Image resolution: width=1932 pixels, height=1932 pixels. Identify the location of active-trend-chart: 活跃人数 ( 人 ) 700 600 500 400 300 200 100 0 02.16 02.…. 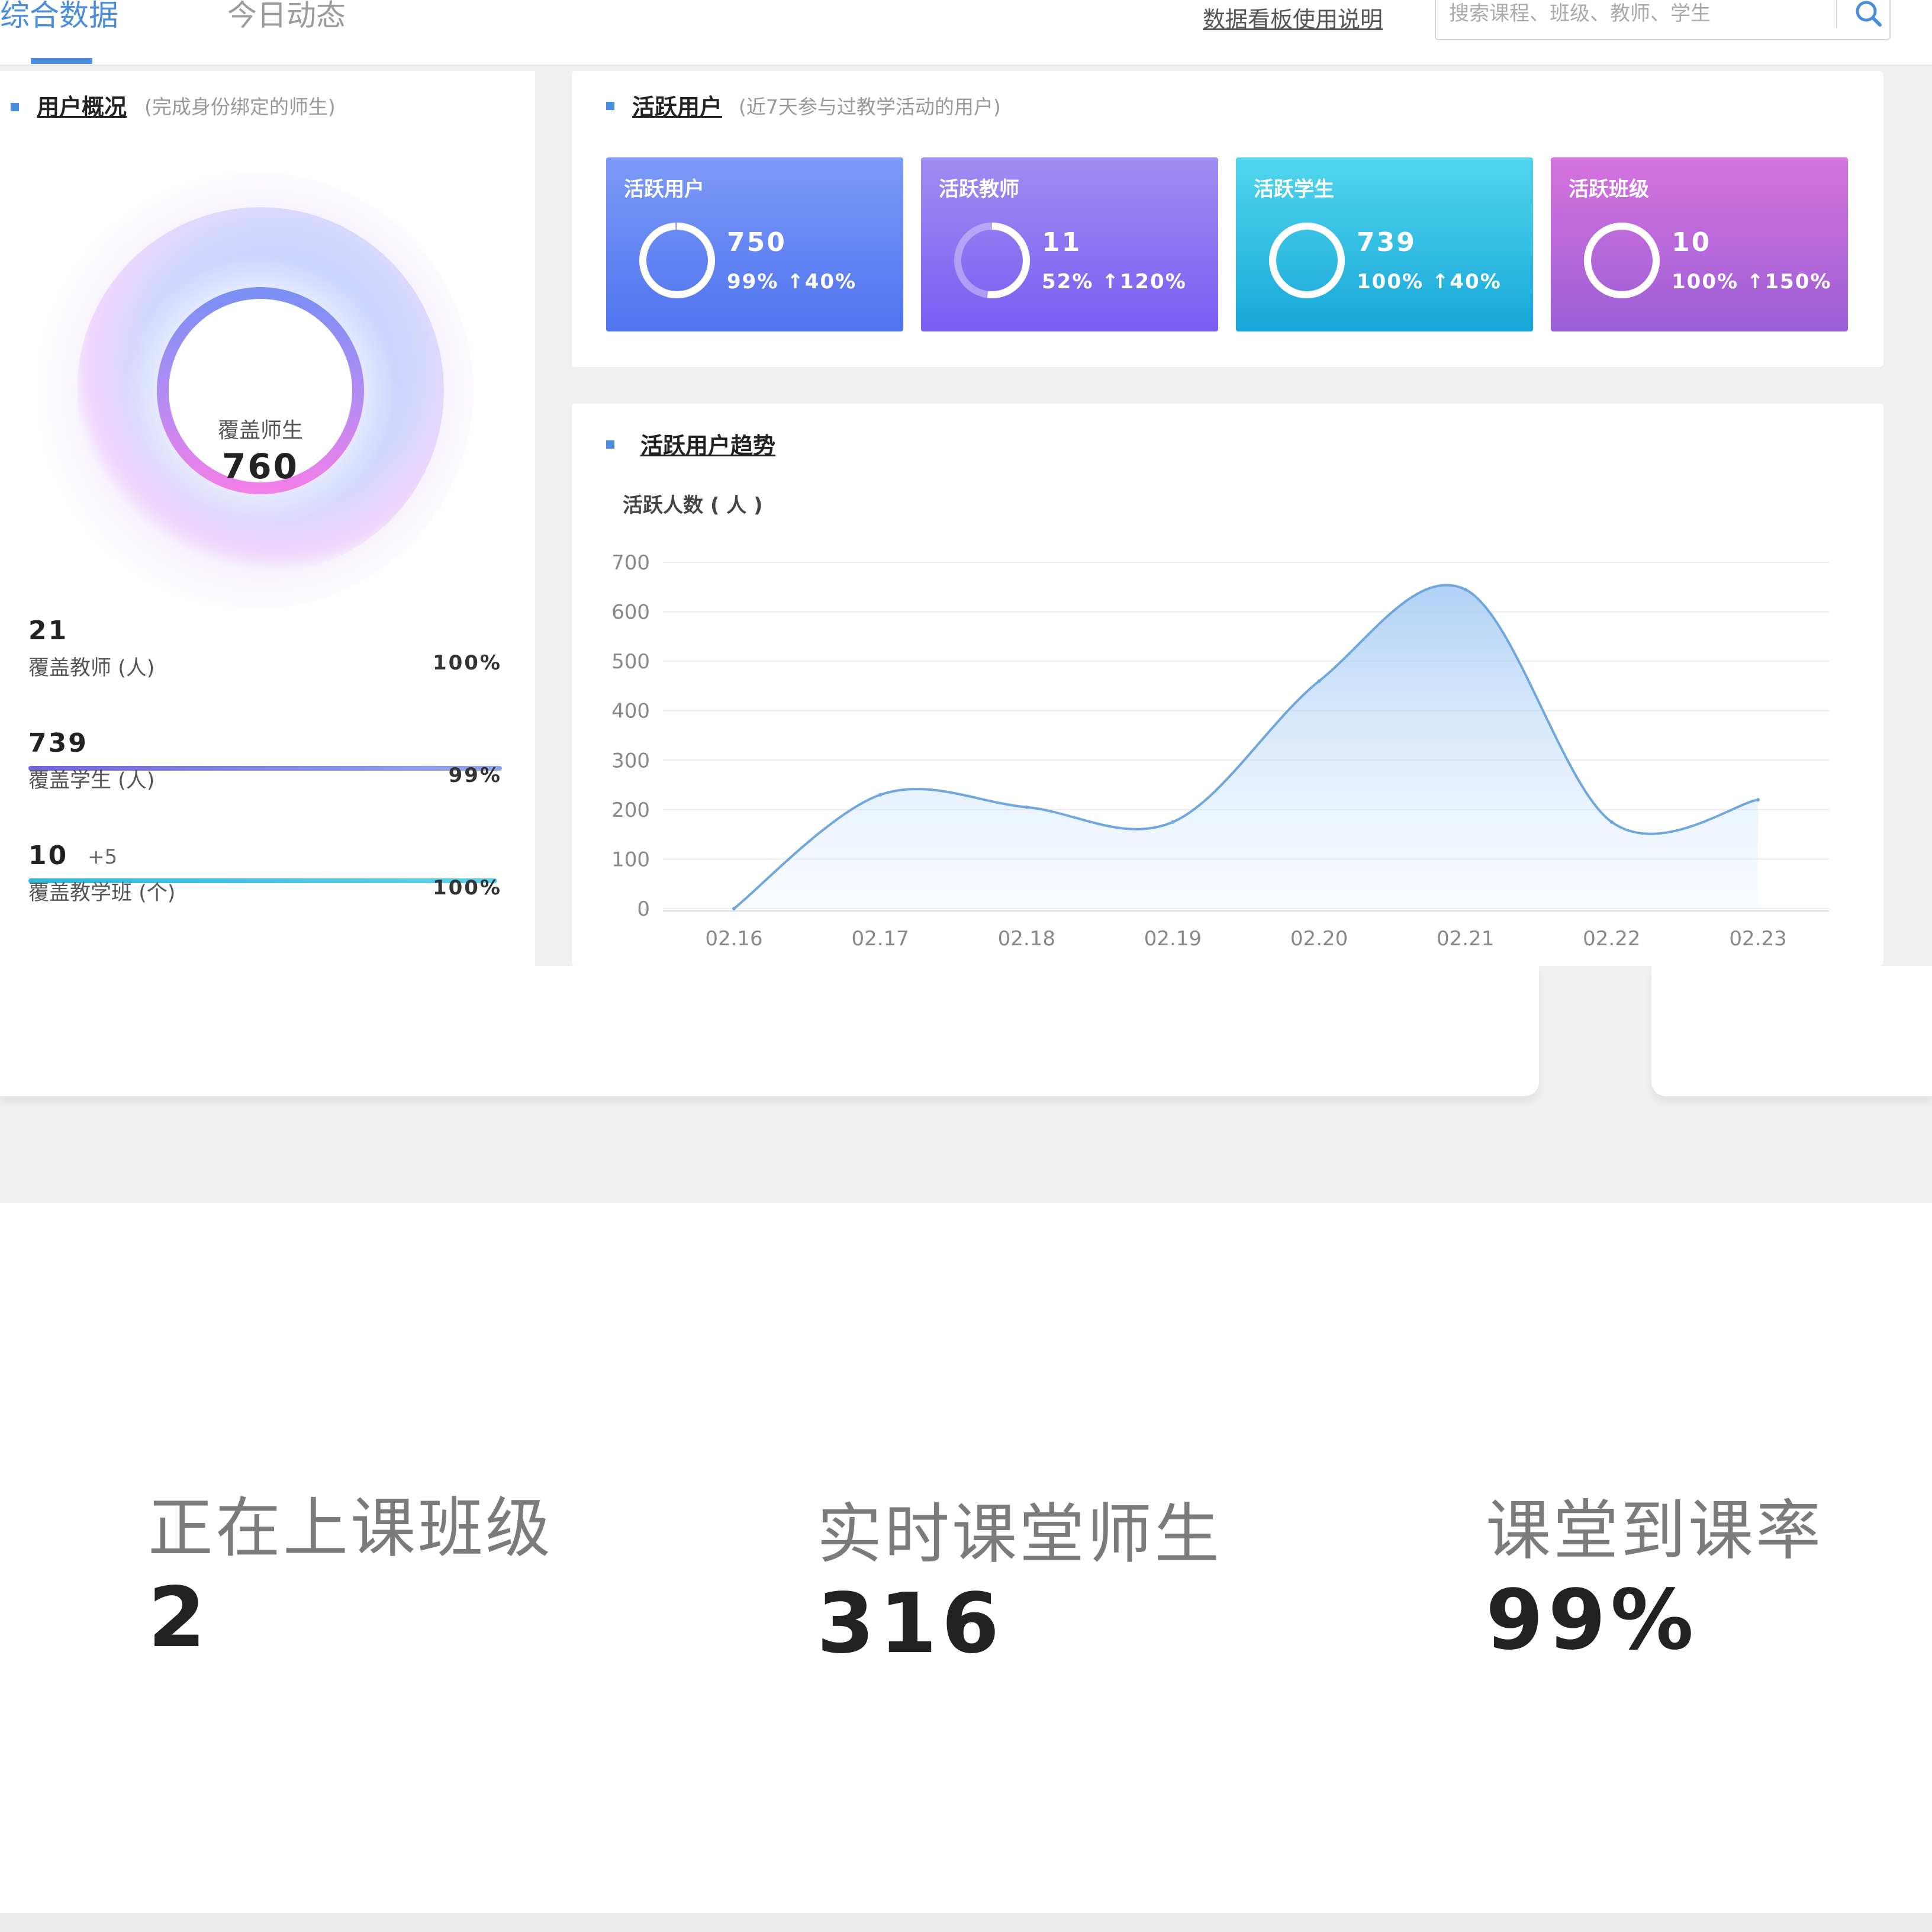
(1220, 722).